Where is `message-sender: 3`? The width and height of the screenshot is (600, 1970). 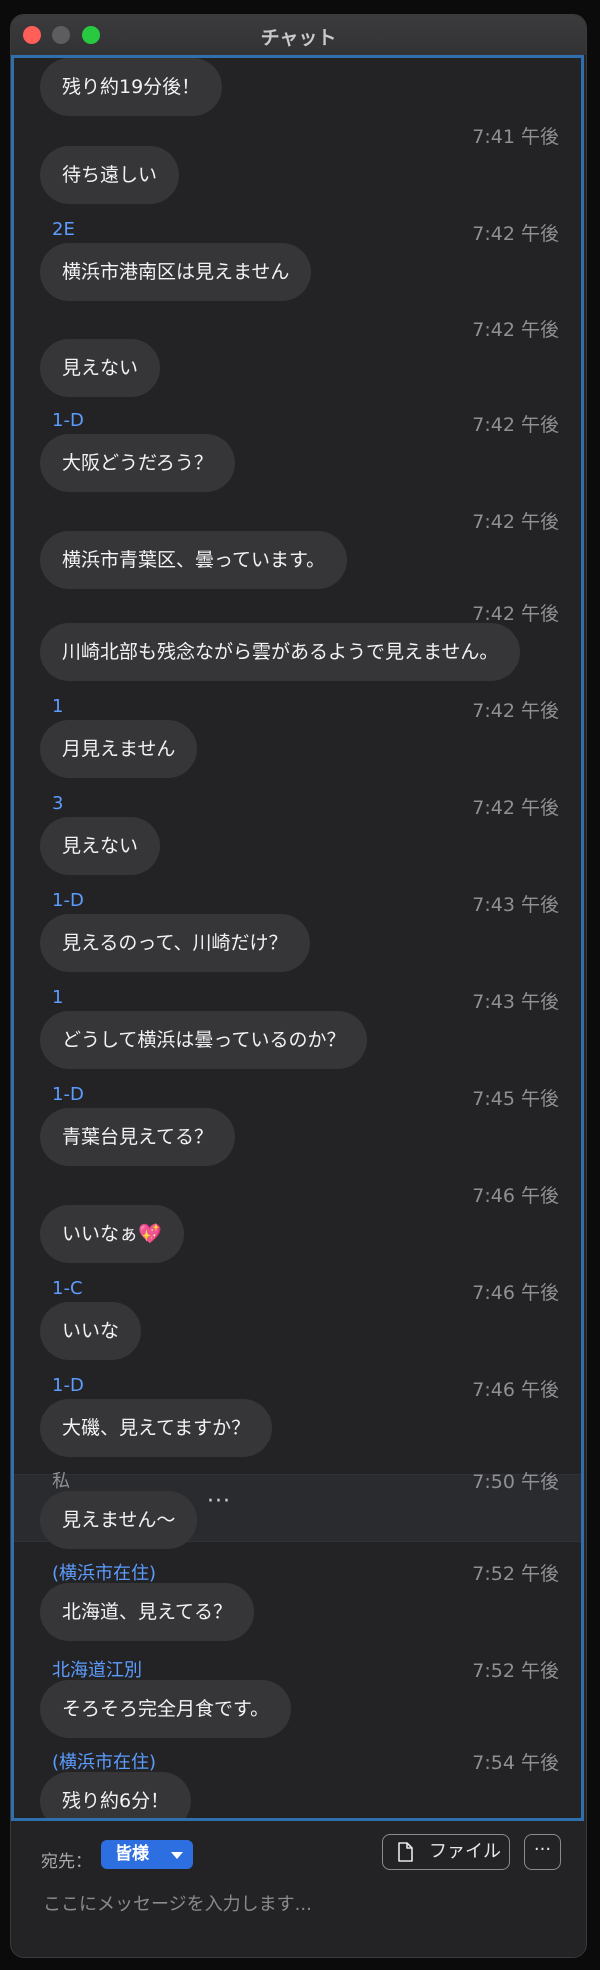
message-sender: 3 is located at coordinates (58, 803).